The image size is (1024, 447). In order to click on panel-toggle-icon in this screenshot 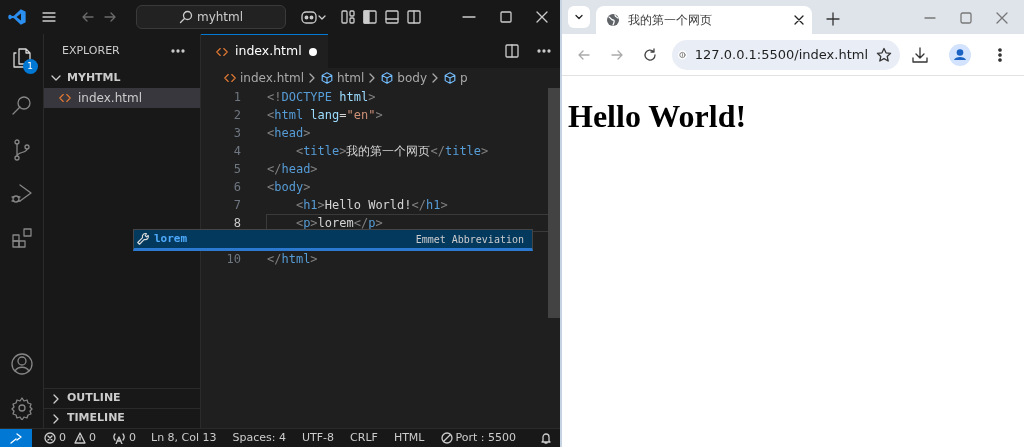, I will do `click(392, 17)`.